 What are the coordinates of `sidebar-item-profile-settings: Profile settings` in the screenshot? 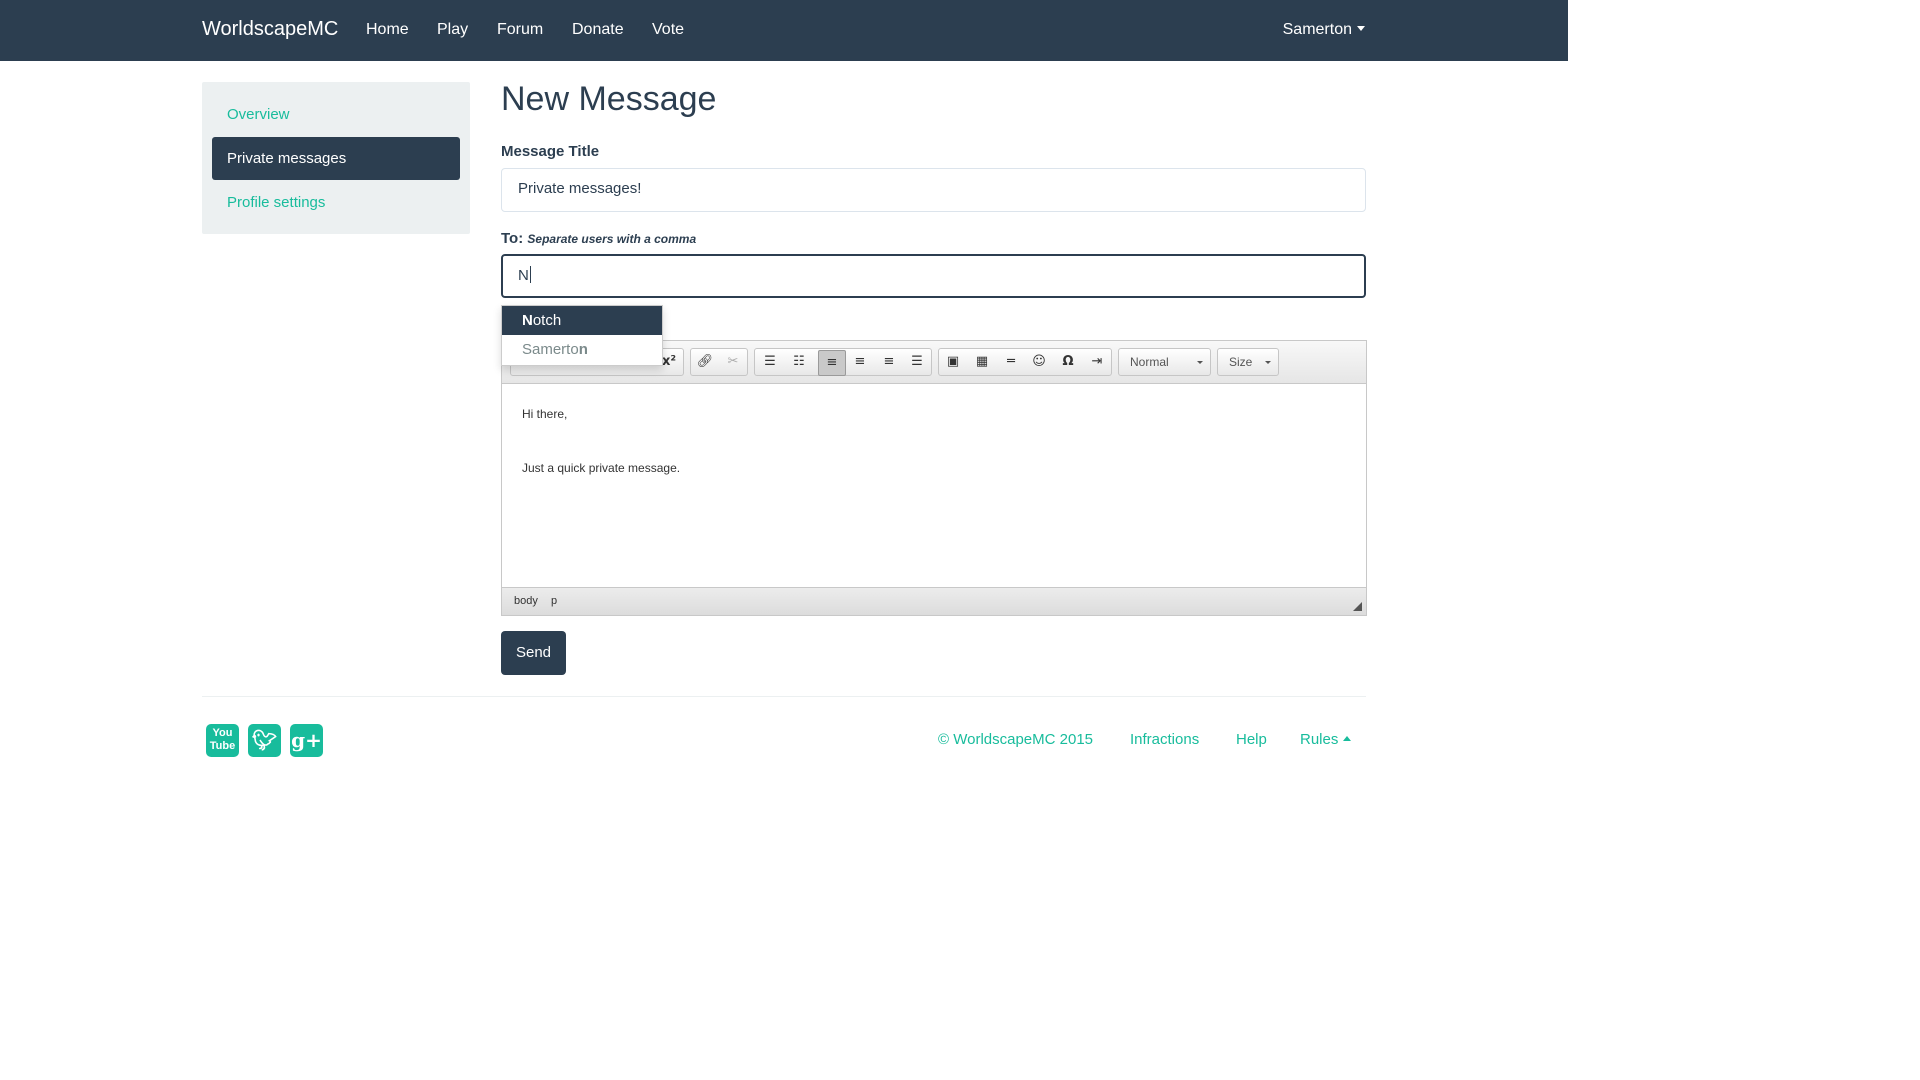 It's located at (336, 202).